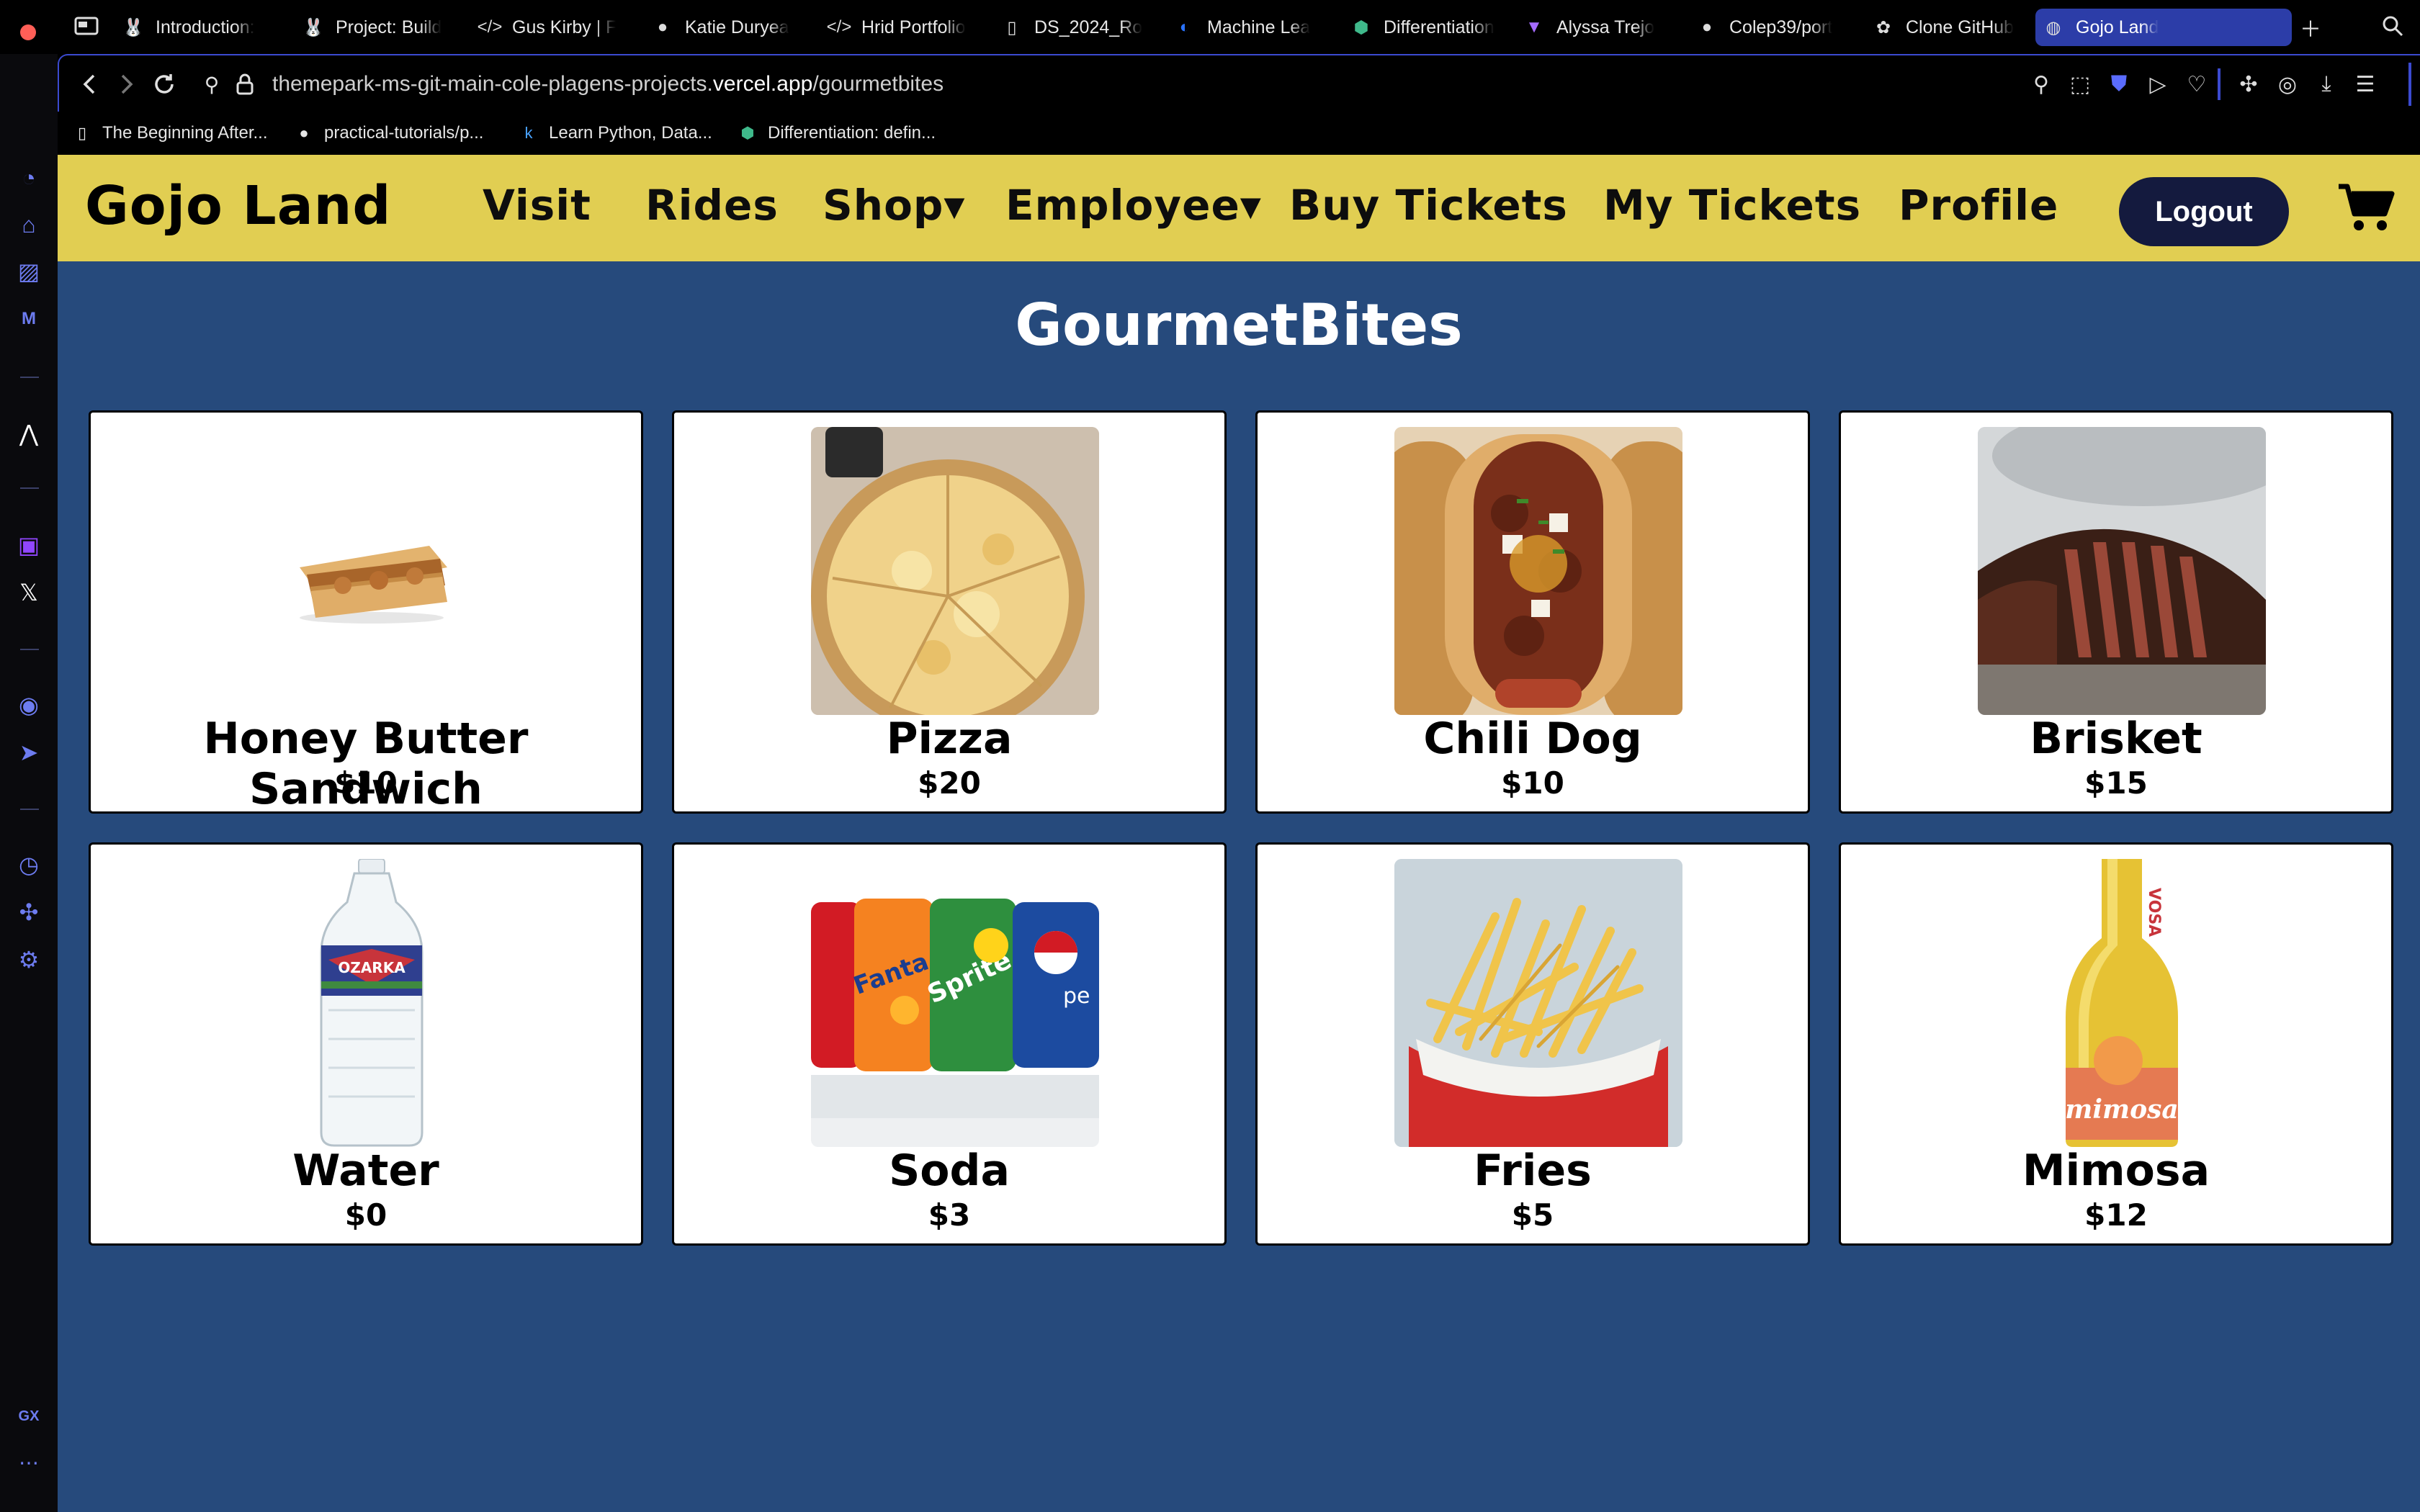 The height and width of the screenshot is (1512, 2420). I want to click on logout-button: Logout, so click(2204, 211).